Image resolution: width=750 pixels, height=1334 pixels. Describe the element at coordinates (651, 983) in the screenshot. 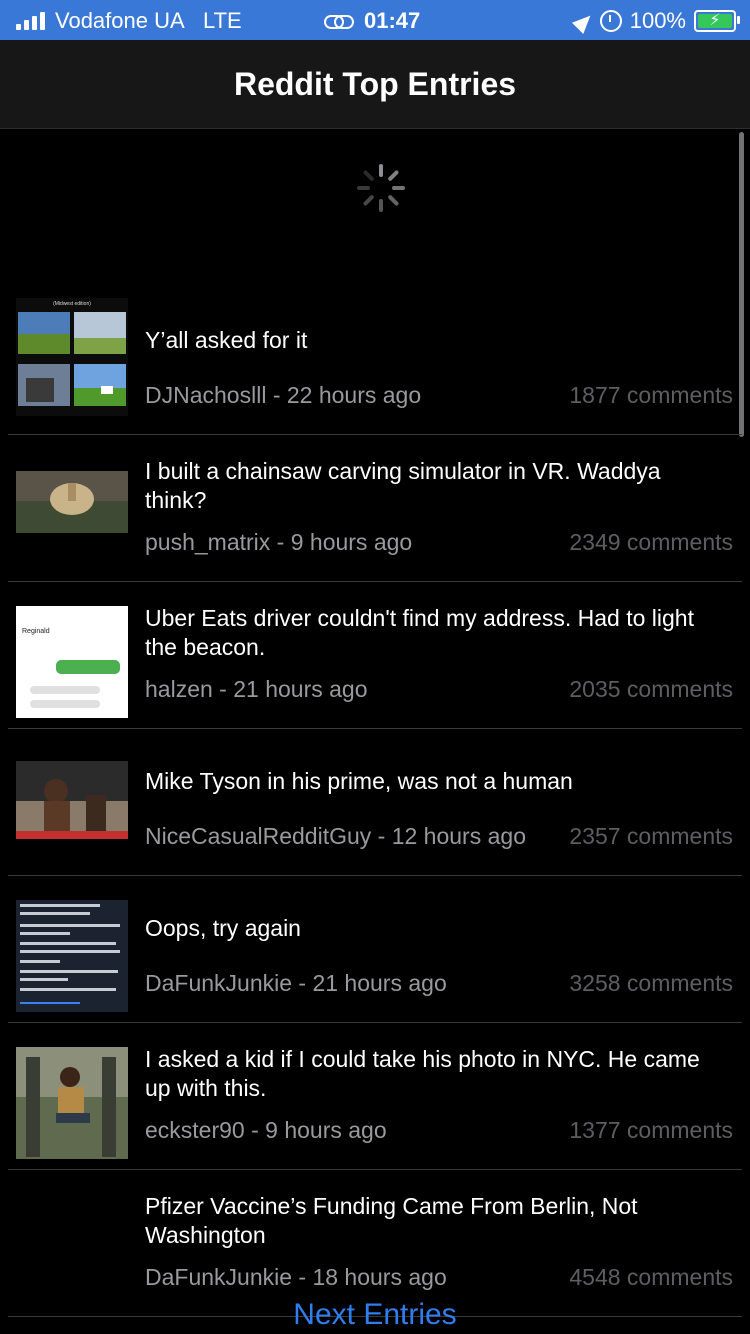

I see `entry-comments: 3258 comments` at that location.